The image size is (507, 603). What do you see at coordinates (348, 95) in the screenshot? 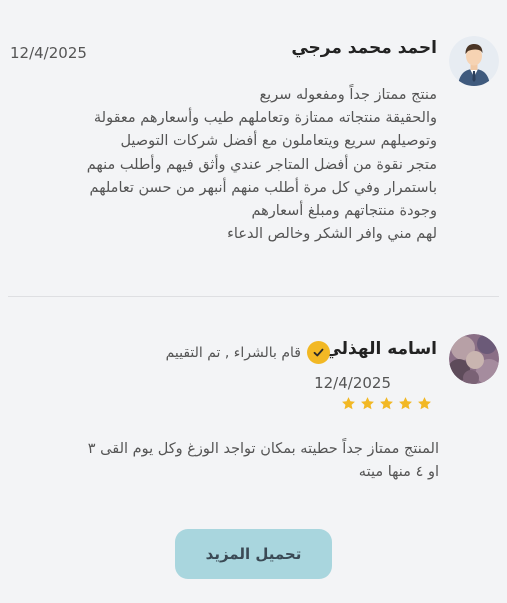
I see `review-line: منتج ممتاز جداً ومفعوله سريع` at bounding box center [348, 95].